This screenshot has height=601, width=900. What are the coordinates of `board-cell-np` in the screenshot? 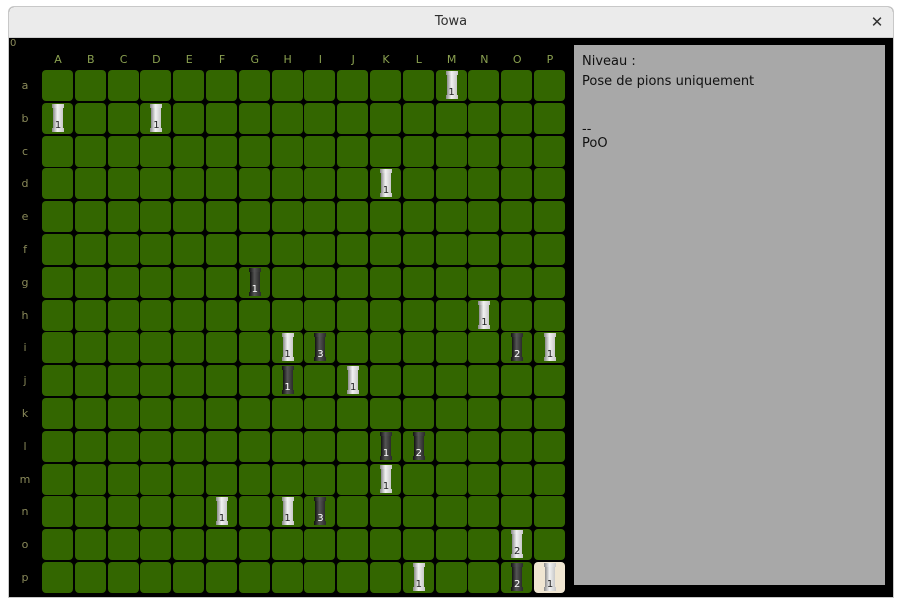 It's located at (549, 512).